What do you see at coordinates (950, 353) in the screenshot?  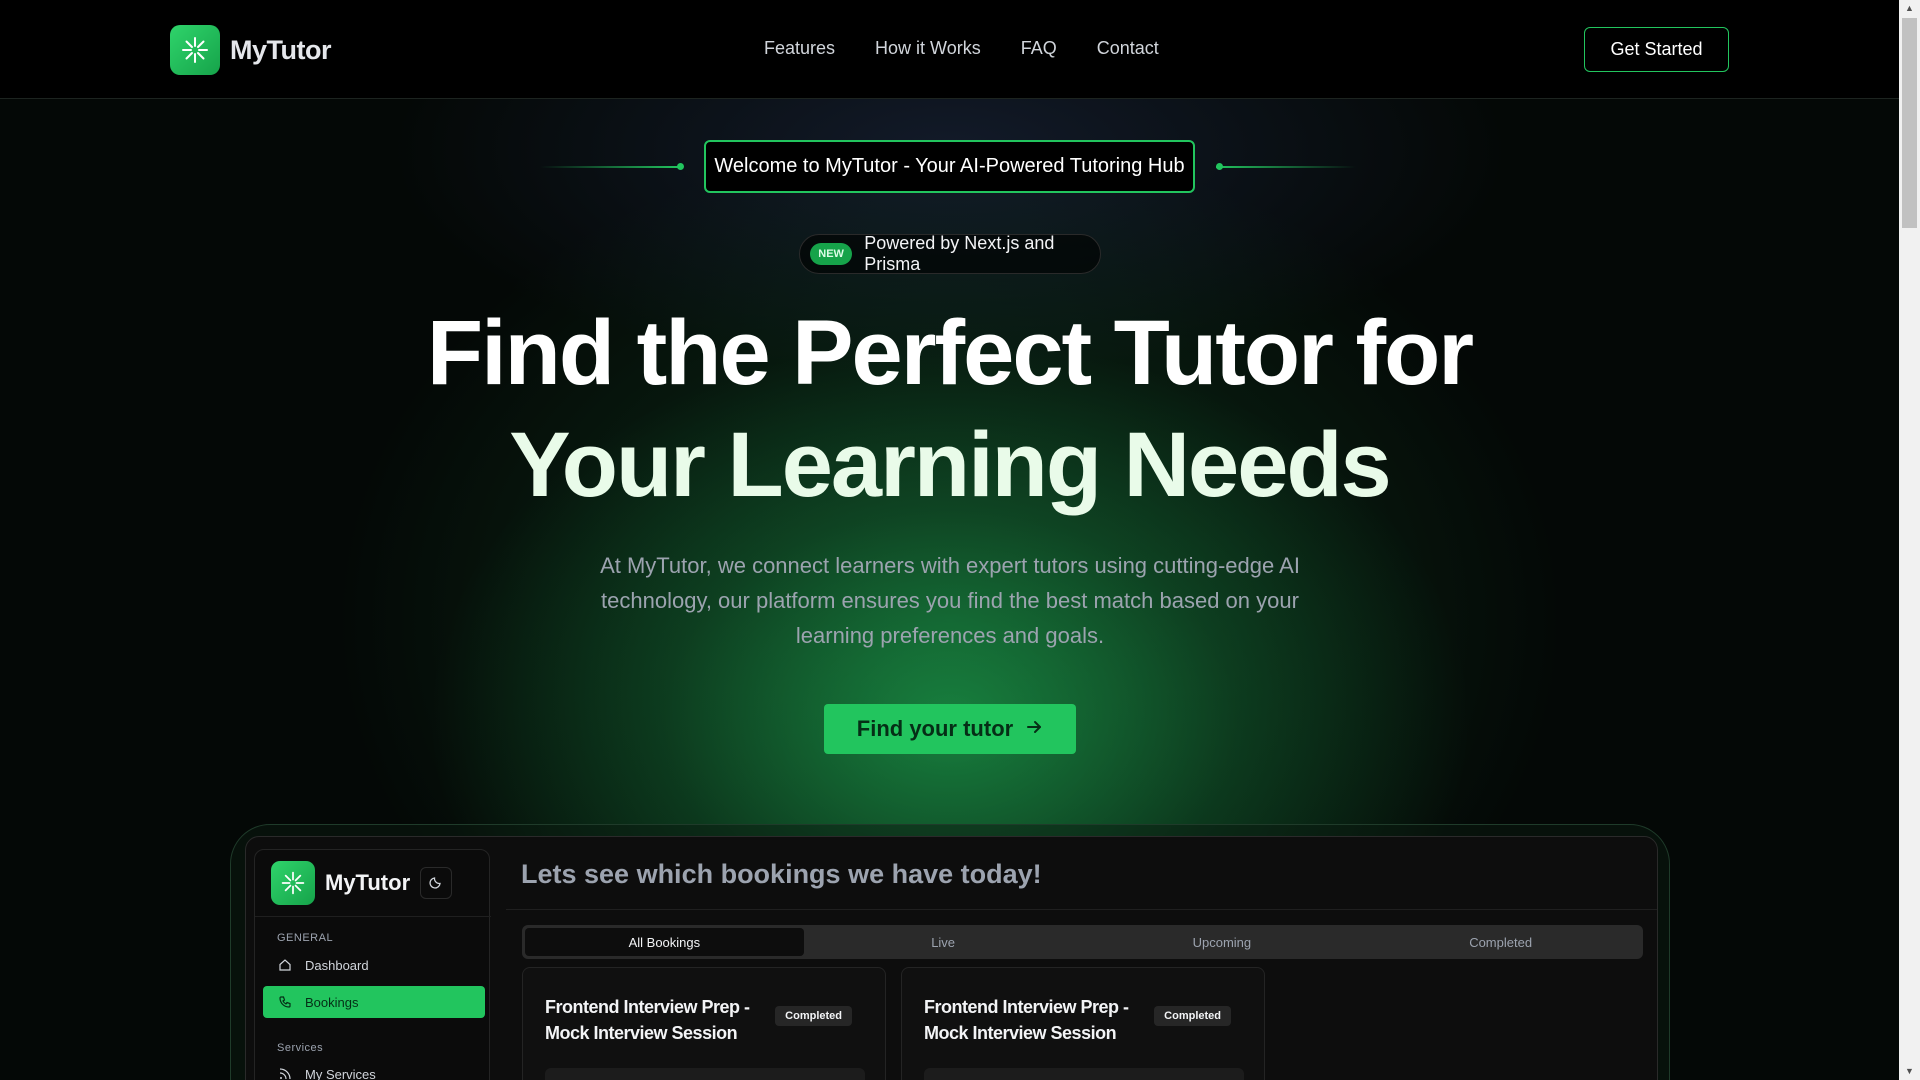 I see `hero-title-line1: Find the Perfect Tutor for` at bounding box center [950, 353].